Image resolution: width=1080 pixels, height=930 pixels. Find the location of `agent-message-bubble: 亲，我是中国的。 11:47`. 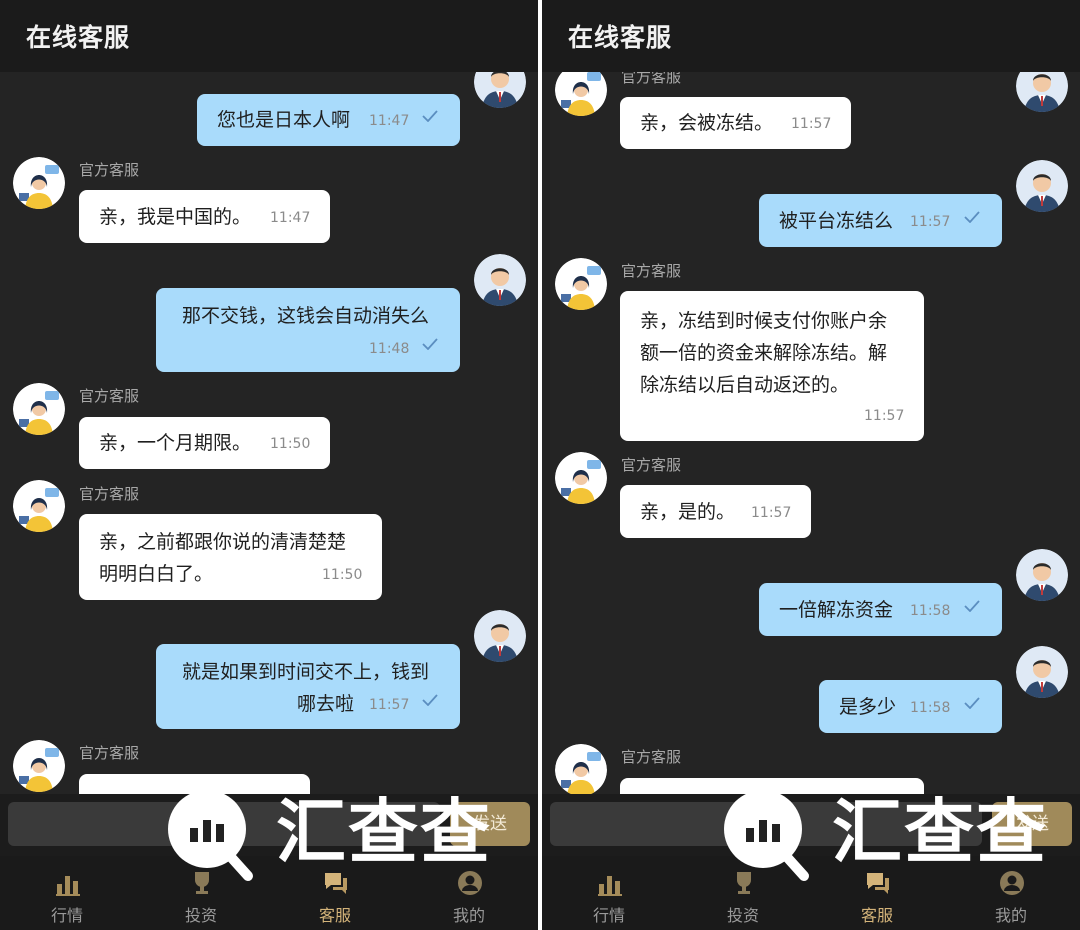

agent-message-bubble: 亲，我是中国的。 11:47 is located at coordinates (204, 216).